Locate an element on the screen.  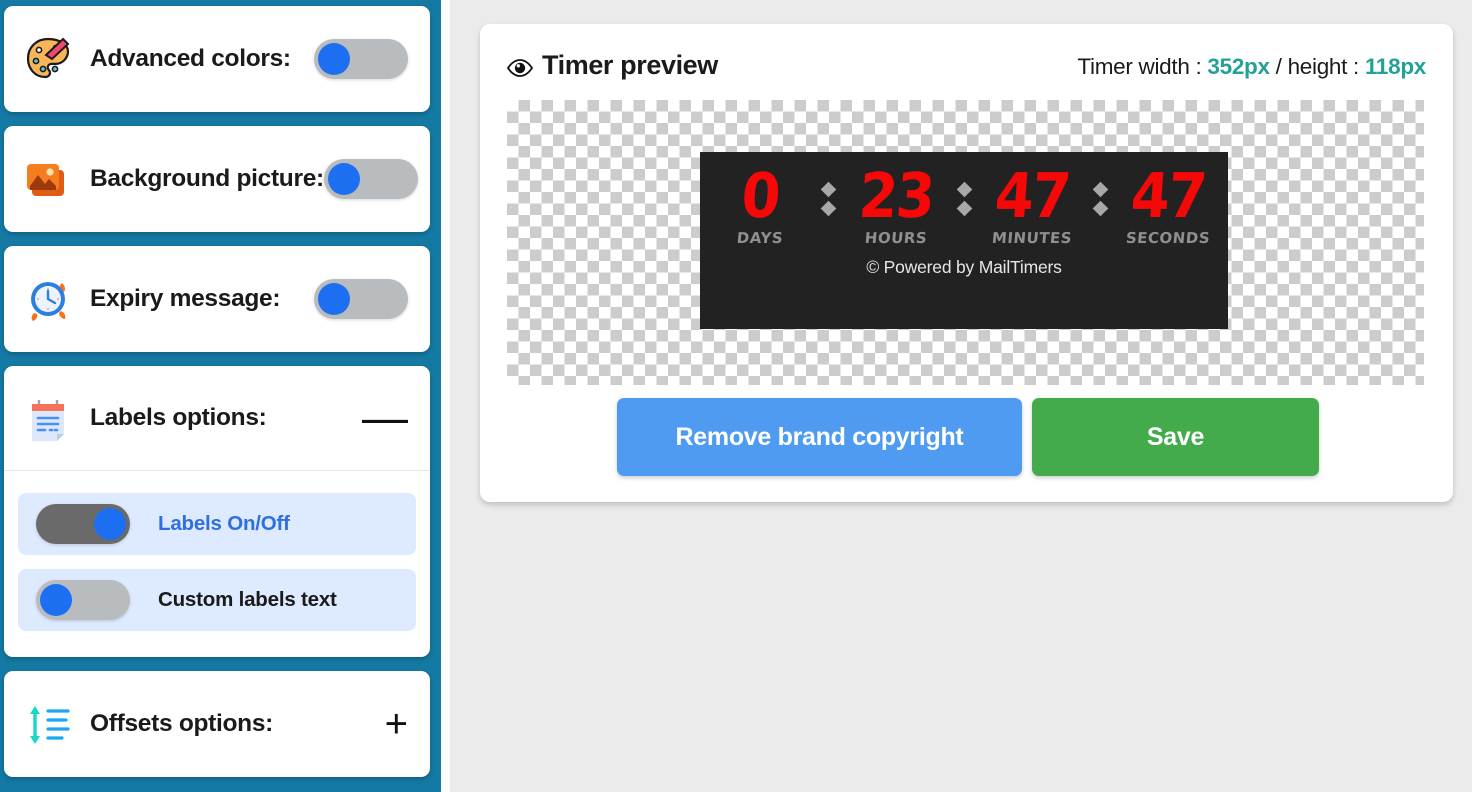
timer-unit-hours: 23 HOURS is located at coordinates (896, 204).